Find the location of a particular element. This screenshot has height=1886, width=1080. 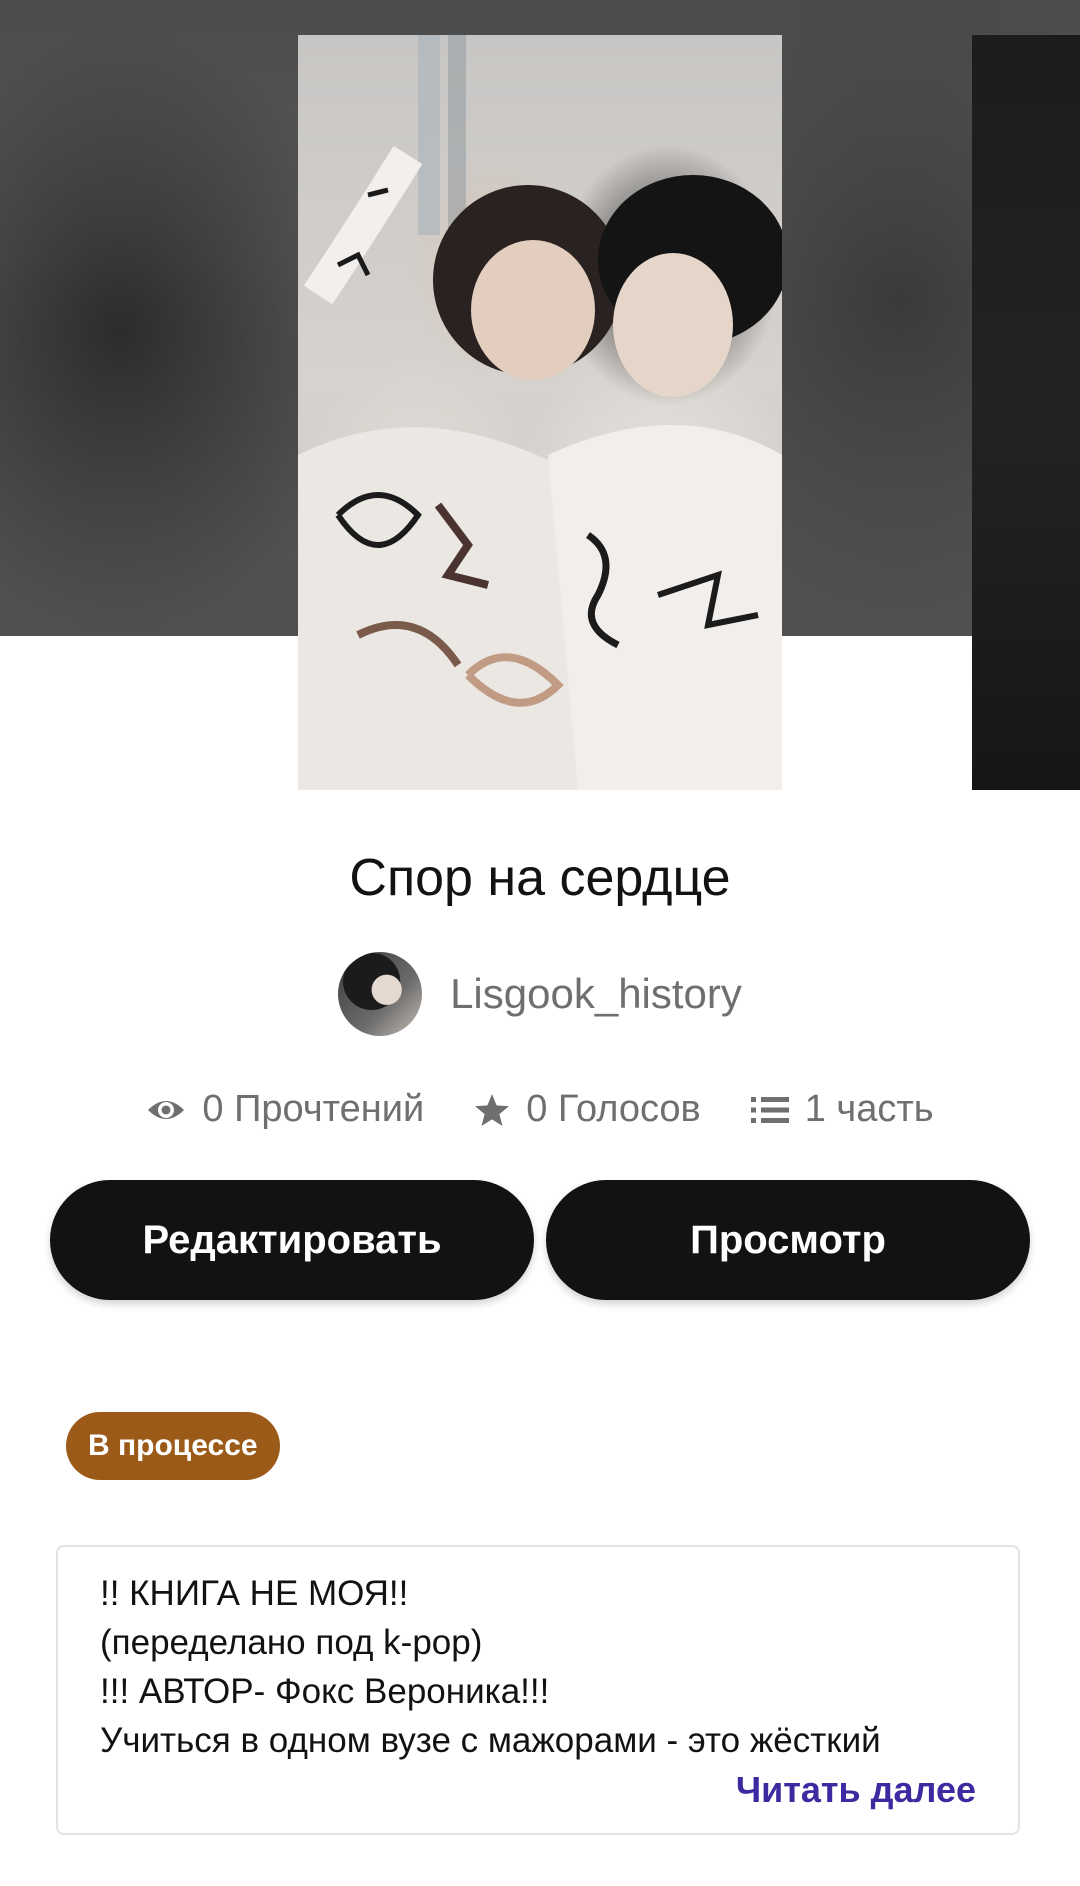

read-more-link: Читать далее is located at coordinates (856, 1790).